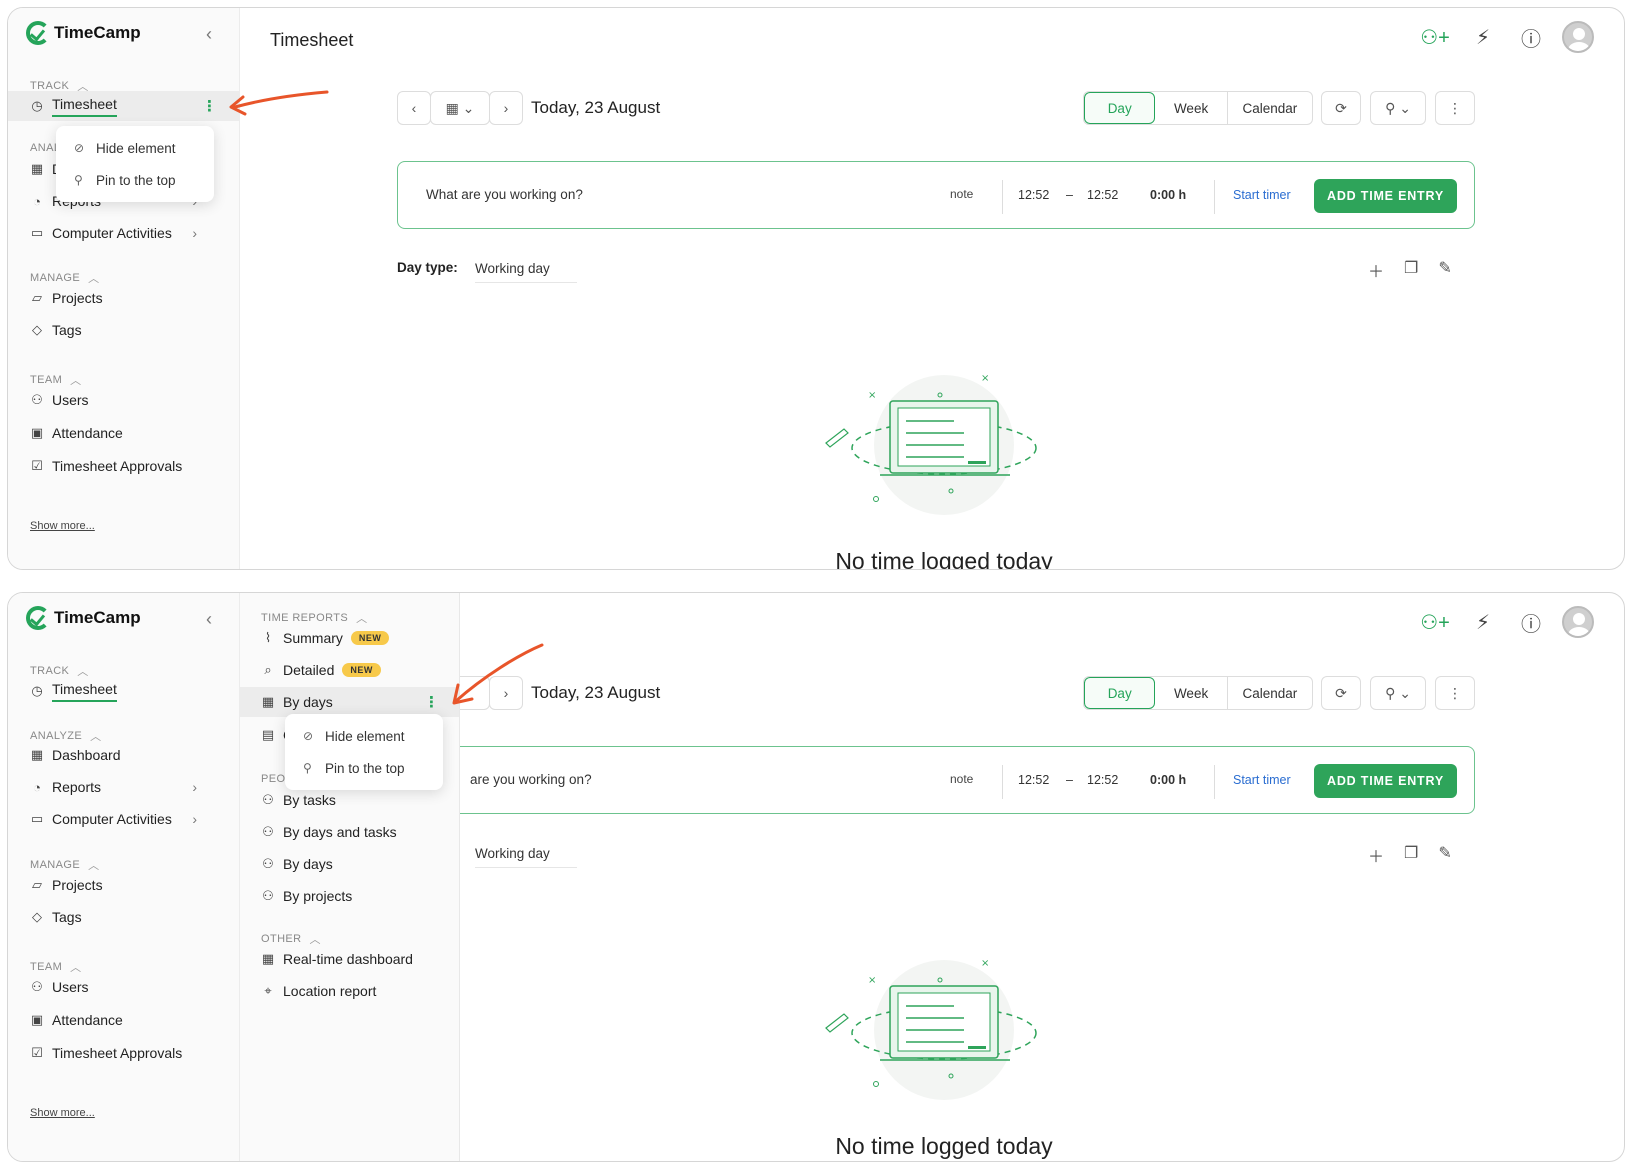 The width and height of the screenshot is (1631, 1167). Describe the element at coordinates (123, 755) in the screenshot. I see `sidebar-item-dashboard: ▦ Dashboard` at that location.